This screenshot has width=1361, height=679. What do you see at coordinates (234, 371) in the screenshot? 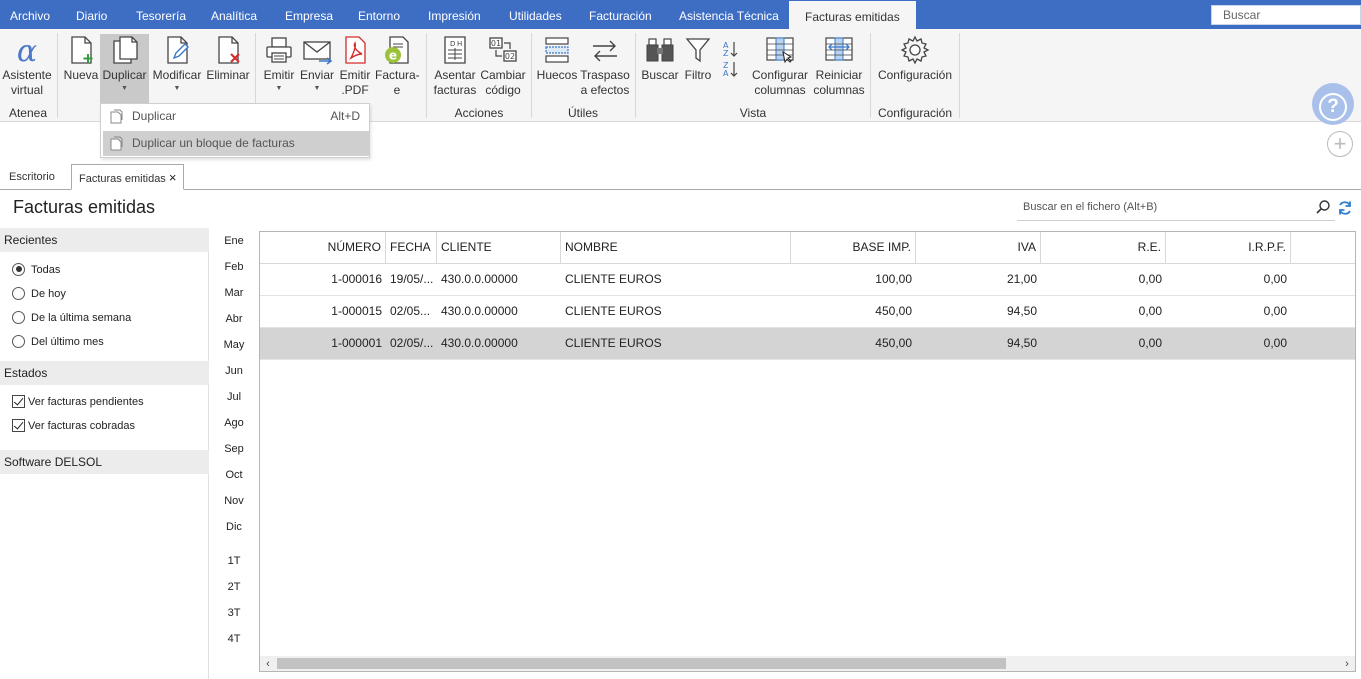
I see `month-filter-item: Jun` at bounding box center [234, 371].